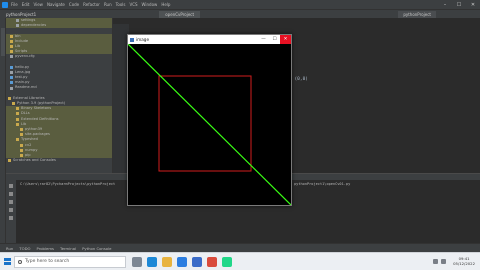  I want to click on project-tool-button, so click(3, 42).